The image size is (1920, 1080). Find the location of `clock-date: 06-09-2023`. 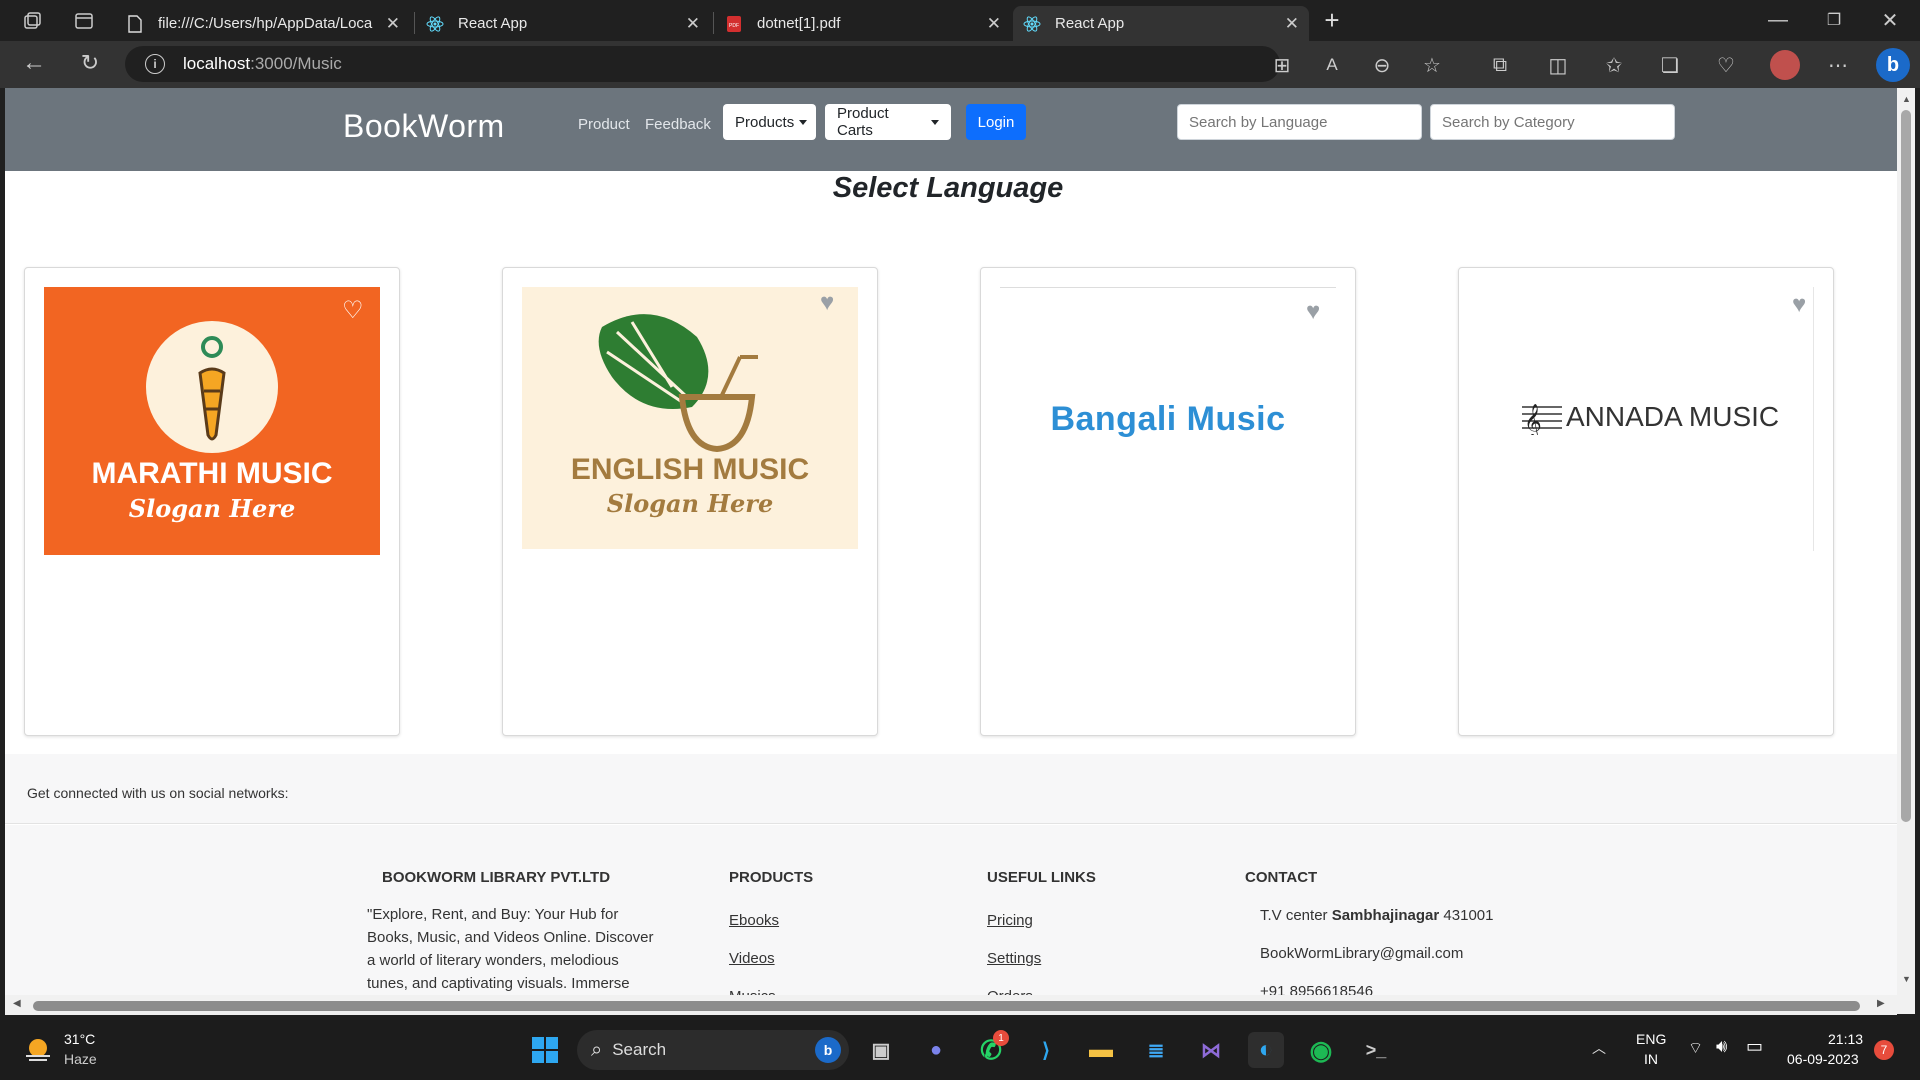

clock-date: 06-09-2023 is located at coordinates (1823, 1059).